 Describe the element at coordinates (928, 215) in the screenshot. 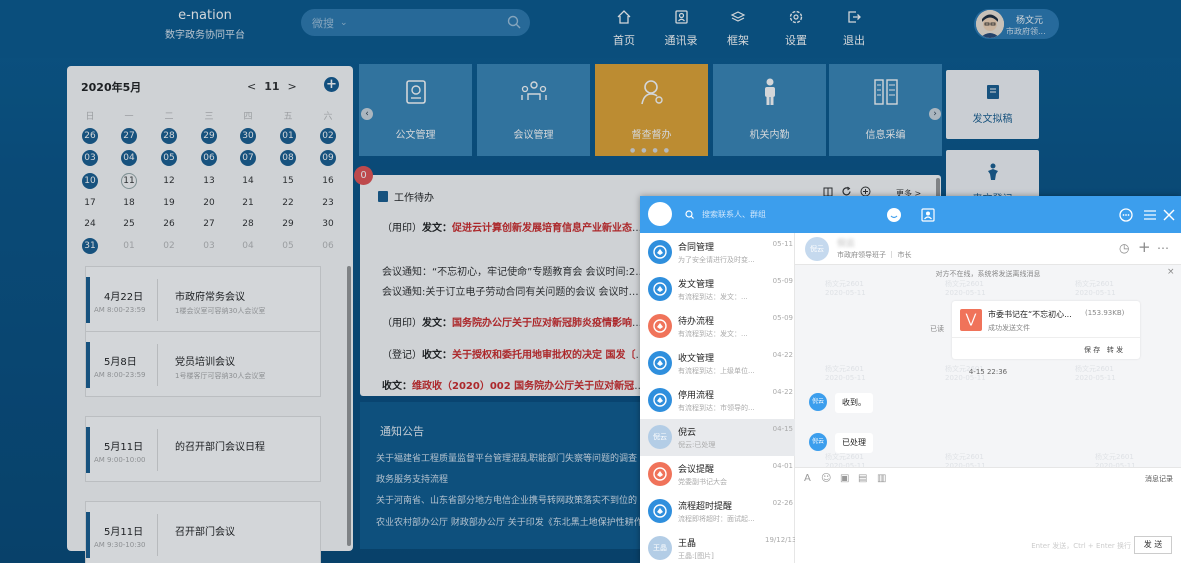

I see `contacts-icon` at that location.